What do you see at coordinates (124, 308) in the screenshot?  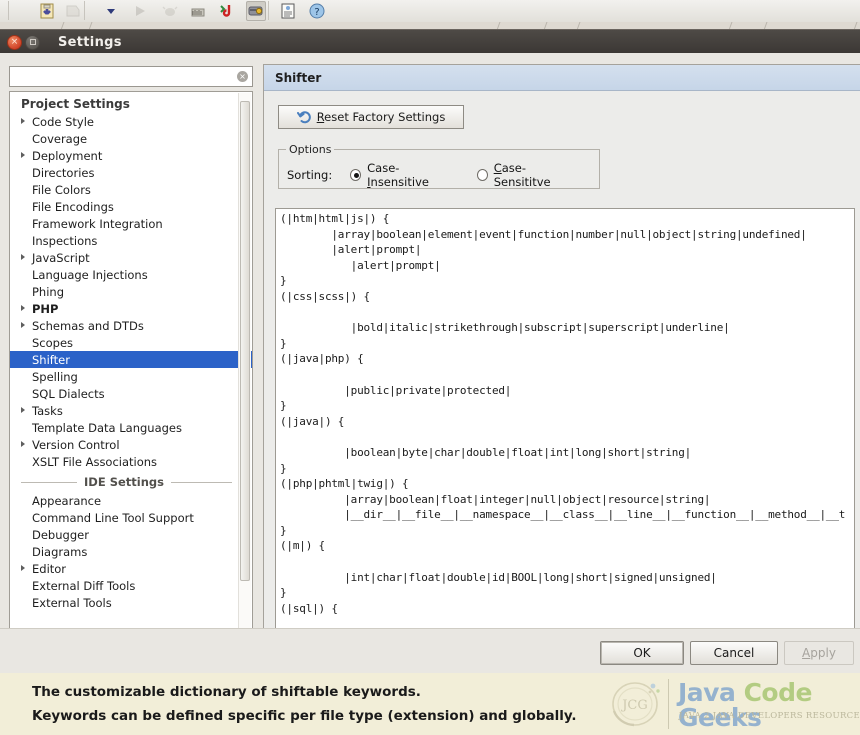 I see `sidebar-item-php: PHP` at bounding box center [124, 308].